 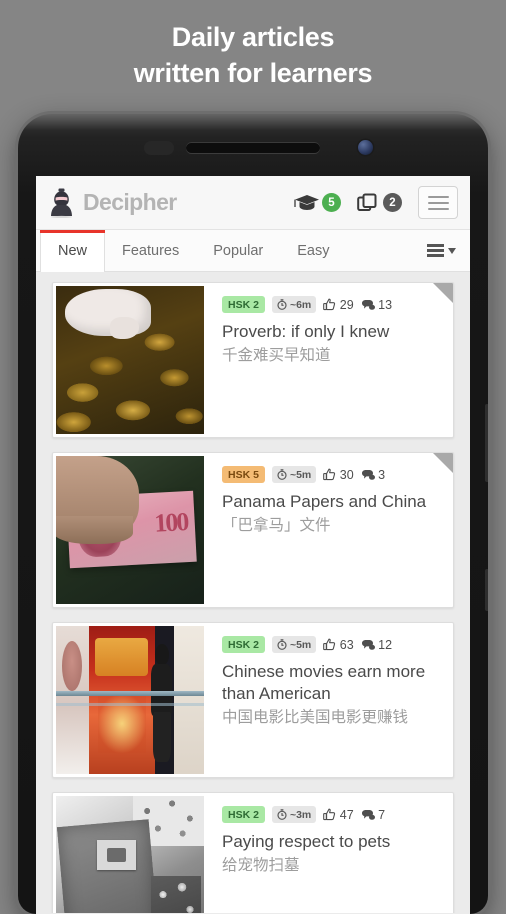 What do you see at coordinates (253, 56) in the screenshot?
I see `promo-headline: Daily articles written for learners` at bounding box center [253, 56].